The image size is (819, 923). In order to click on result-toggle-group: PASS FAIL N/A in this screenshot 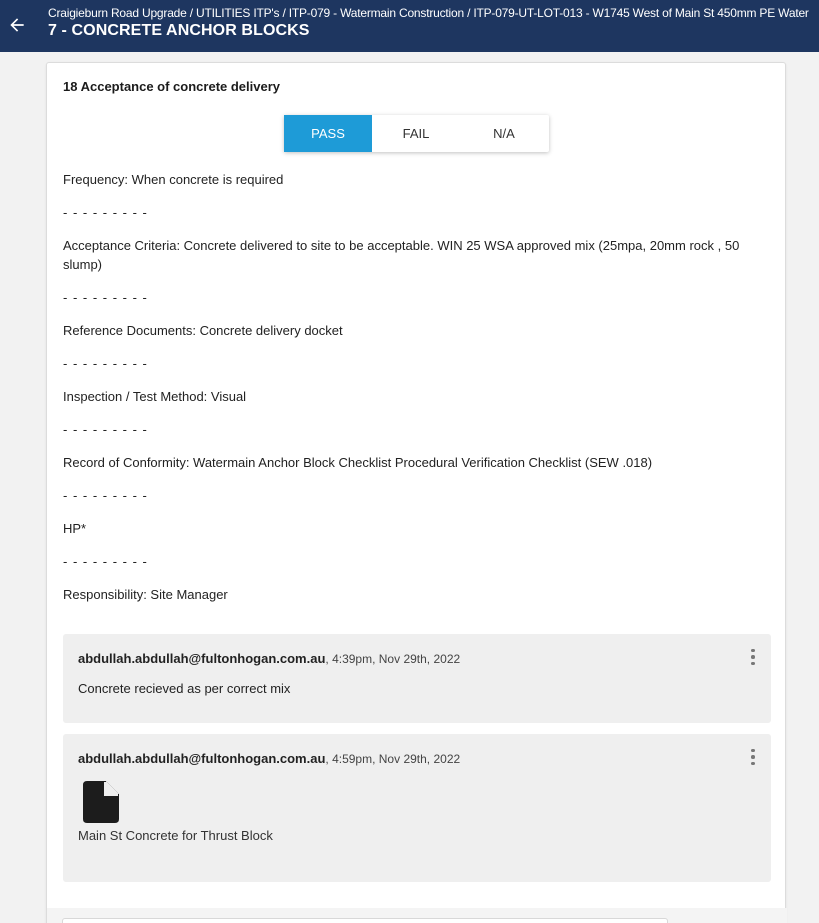, I will do `click(416, 133)`.